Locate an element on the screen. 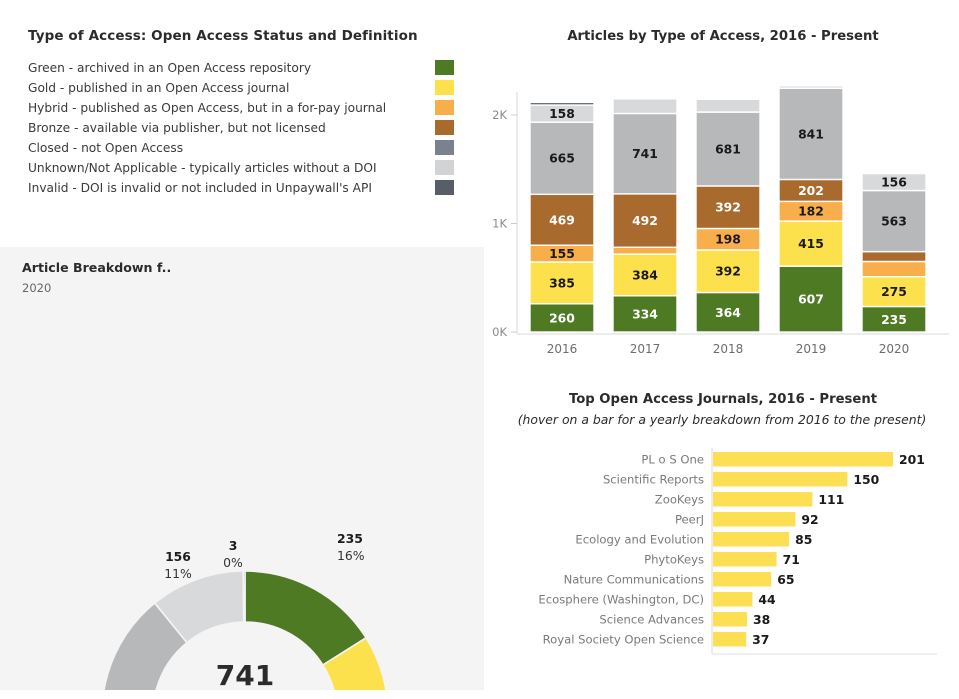  bar-segment-label: 182 is located at coordinates (811, 211).